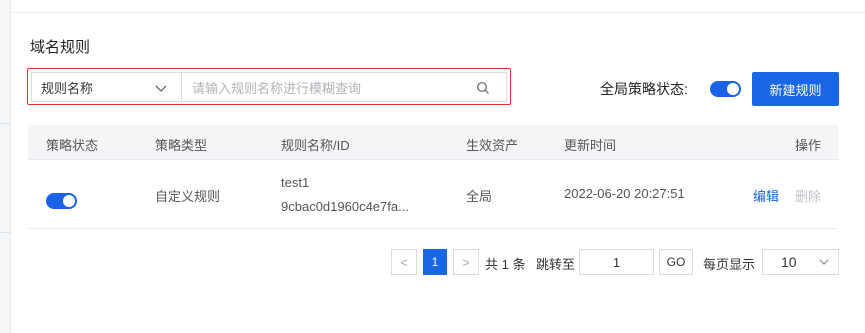 Image resolution: width=865 pixels, height=333 pixels. I want to click on new-rule-button: 新建规则, so click(795, 89).